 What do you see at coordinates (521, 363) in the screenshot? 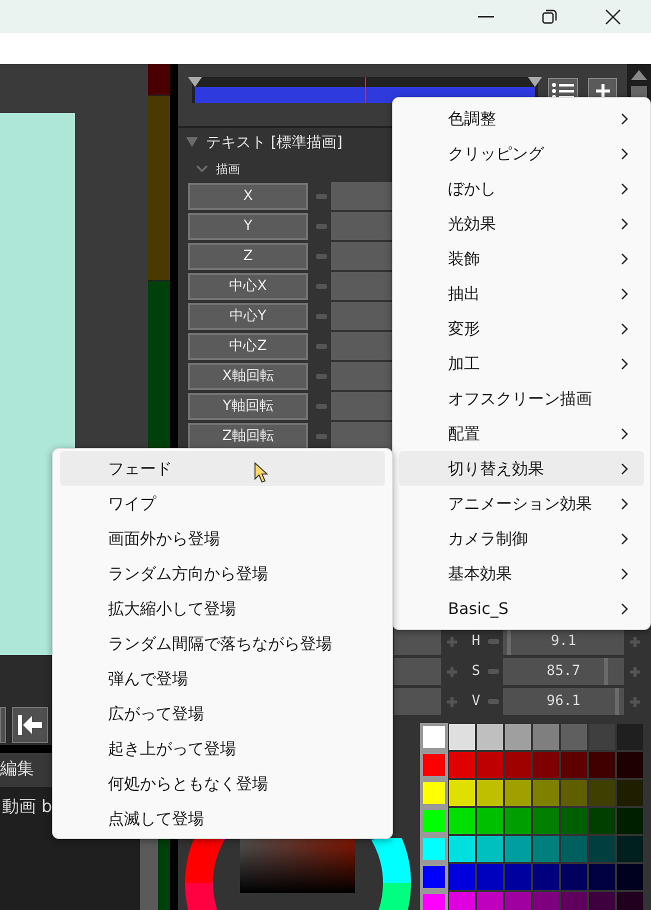
I see `menu-item: 加工` at bounding box center [521, 363].